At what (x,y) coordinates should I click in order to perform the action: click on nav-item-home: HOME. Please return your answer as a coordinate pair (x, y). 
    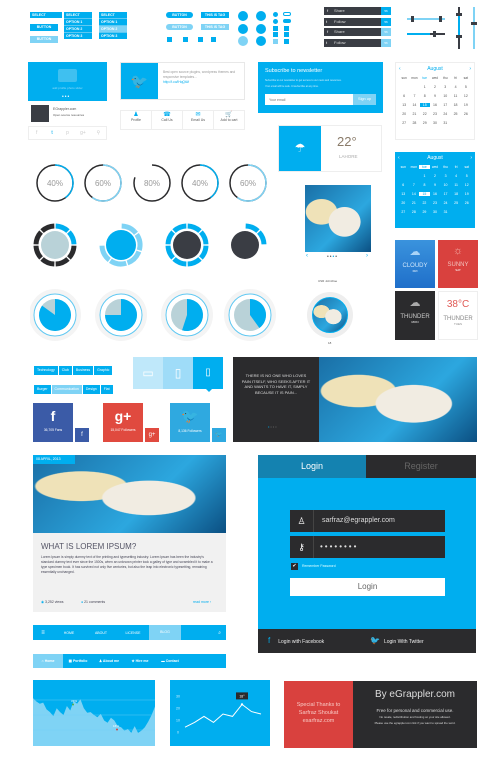
    Looking at the image, I should click on (69, 633).